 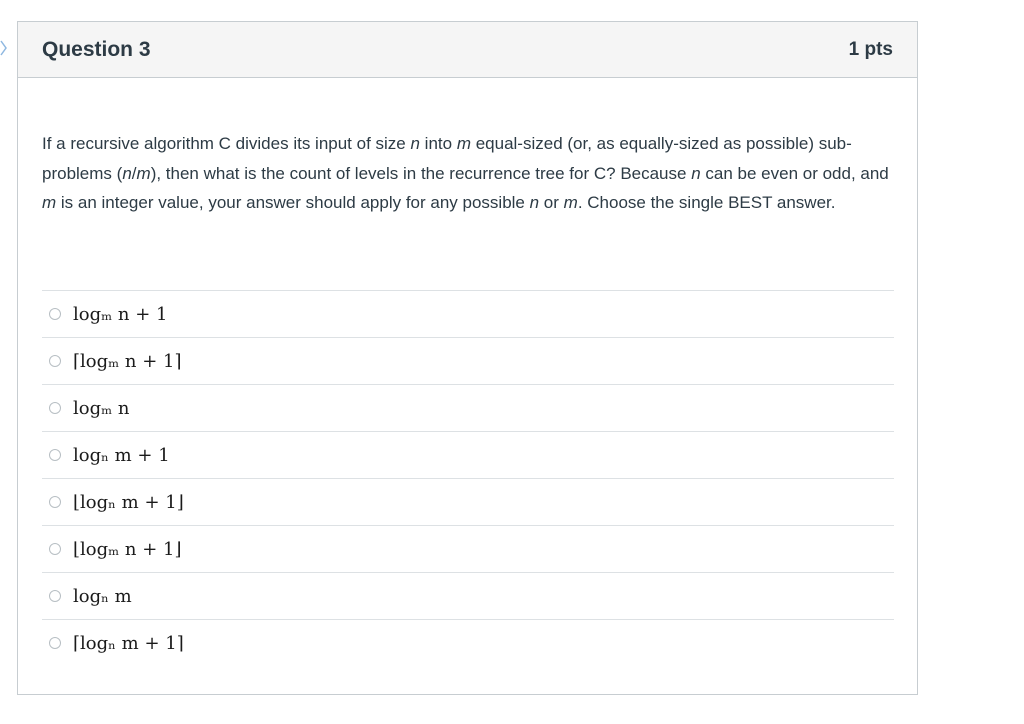 I want to click on collapse-arrow-icon, so click(x=4, y=48).